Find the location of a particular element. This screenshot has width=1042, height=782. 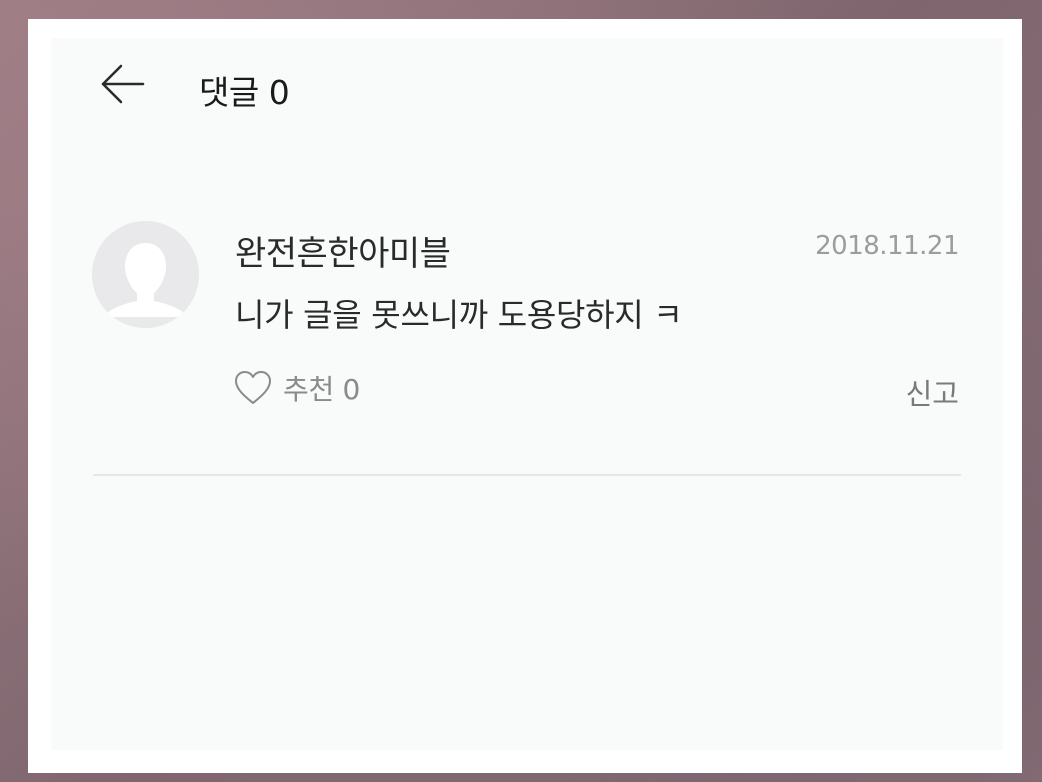

arrow-left-icon is located at coordinates (123, 84).